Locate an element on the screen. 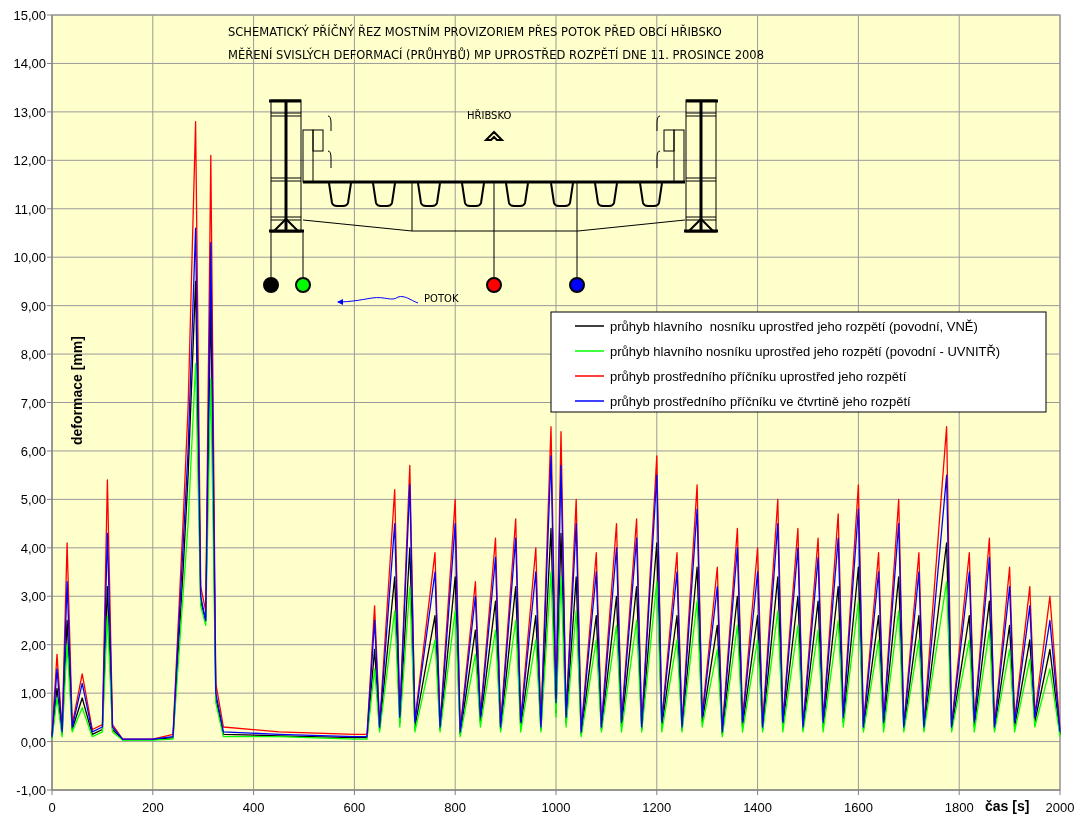 The image size is (1086, 826). x-tick-label: 400 is located at coordinates (253, 807).